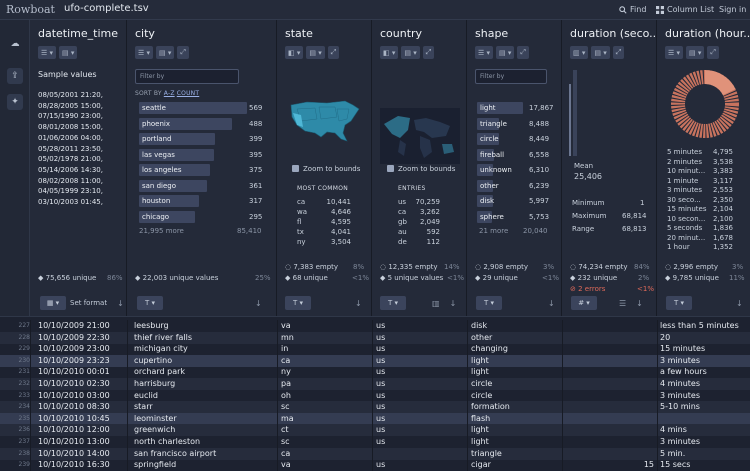  I want to click on more-label: 21,995 more, so click(161, 231).